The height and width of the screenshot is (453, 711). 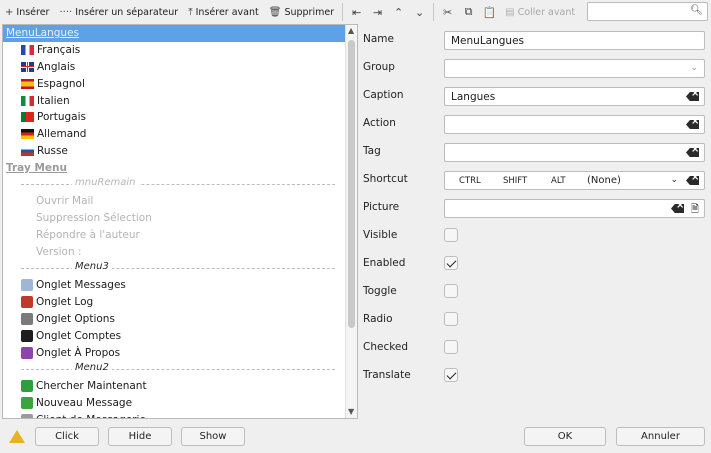 I want to click on name-label: Name, so click(x=378, y=39).